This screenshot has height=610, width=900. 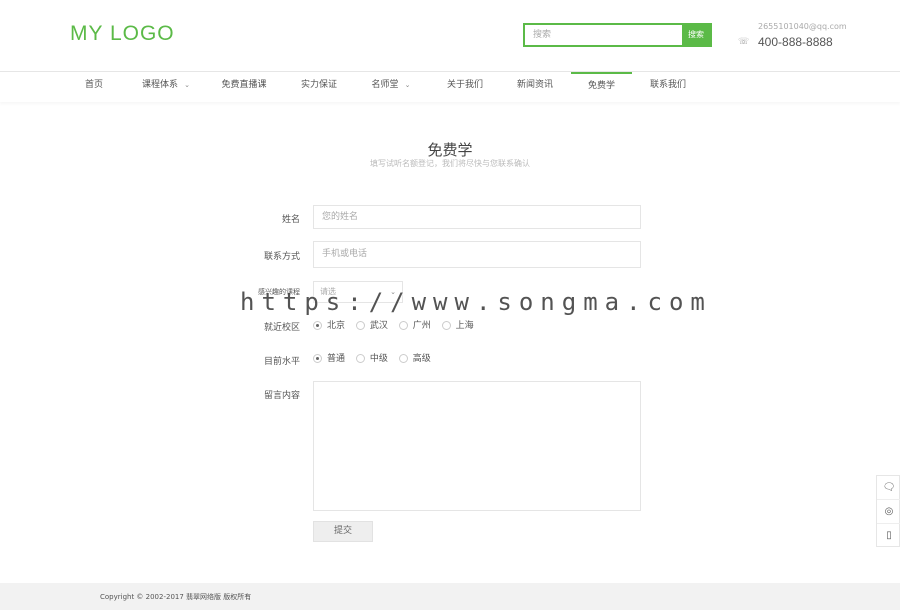 What do you see at coordinates (281, 257) in the screenshot?
I see `contact-label: 联系方式` at bounding box center [281, 257].